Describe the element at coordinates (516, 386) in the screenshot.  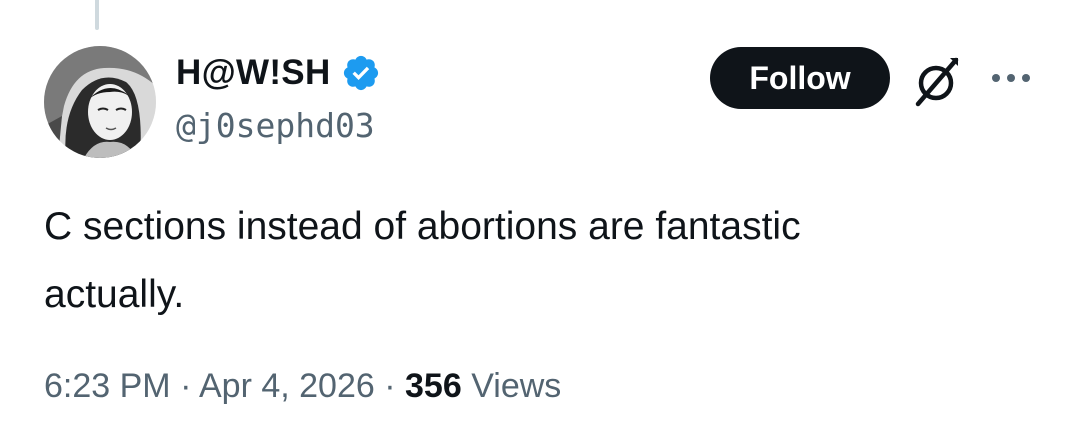
I see `views-label: Views` at that location.